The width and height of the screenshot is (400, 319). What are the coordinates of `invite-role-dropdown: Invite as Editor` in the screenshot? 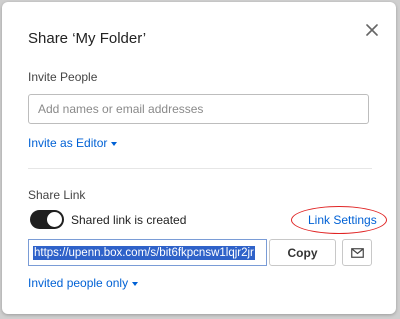 It's located at (73, 143).